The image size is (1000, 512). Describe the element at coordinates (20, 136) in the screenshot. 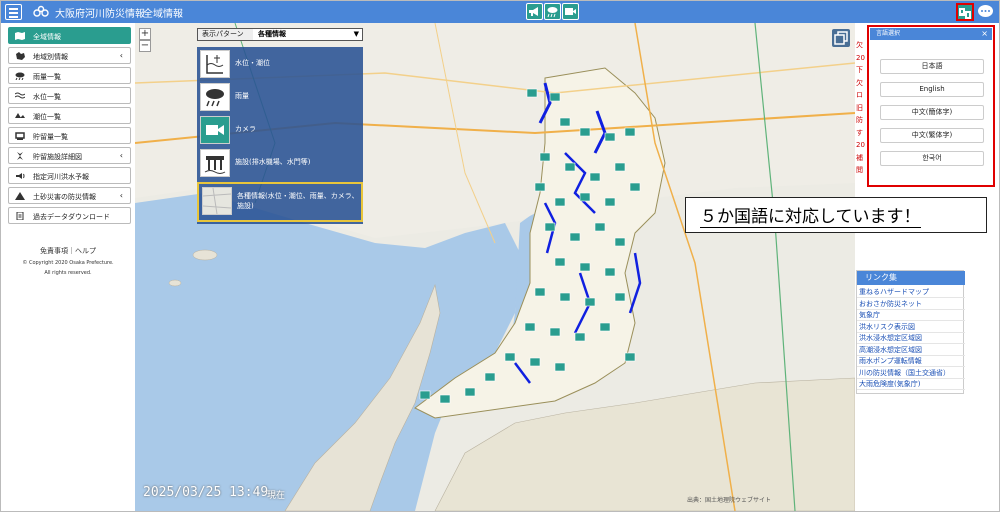

I see `storage-icon` at that location.